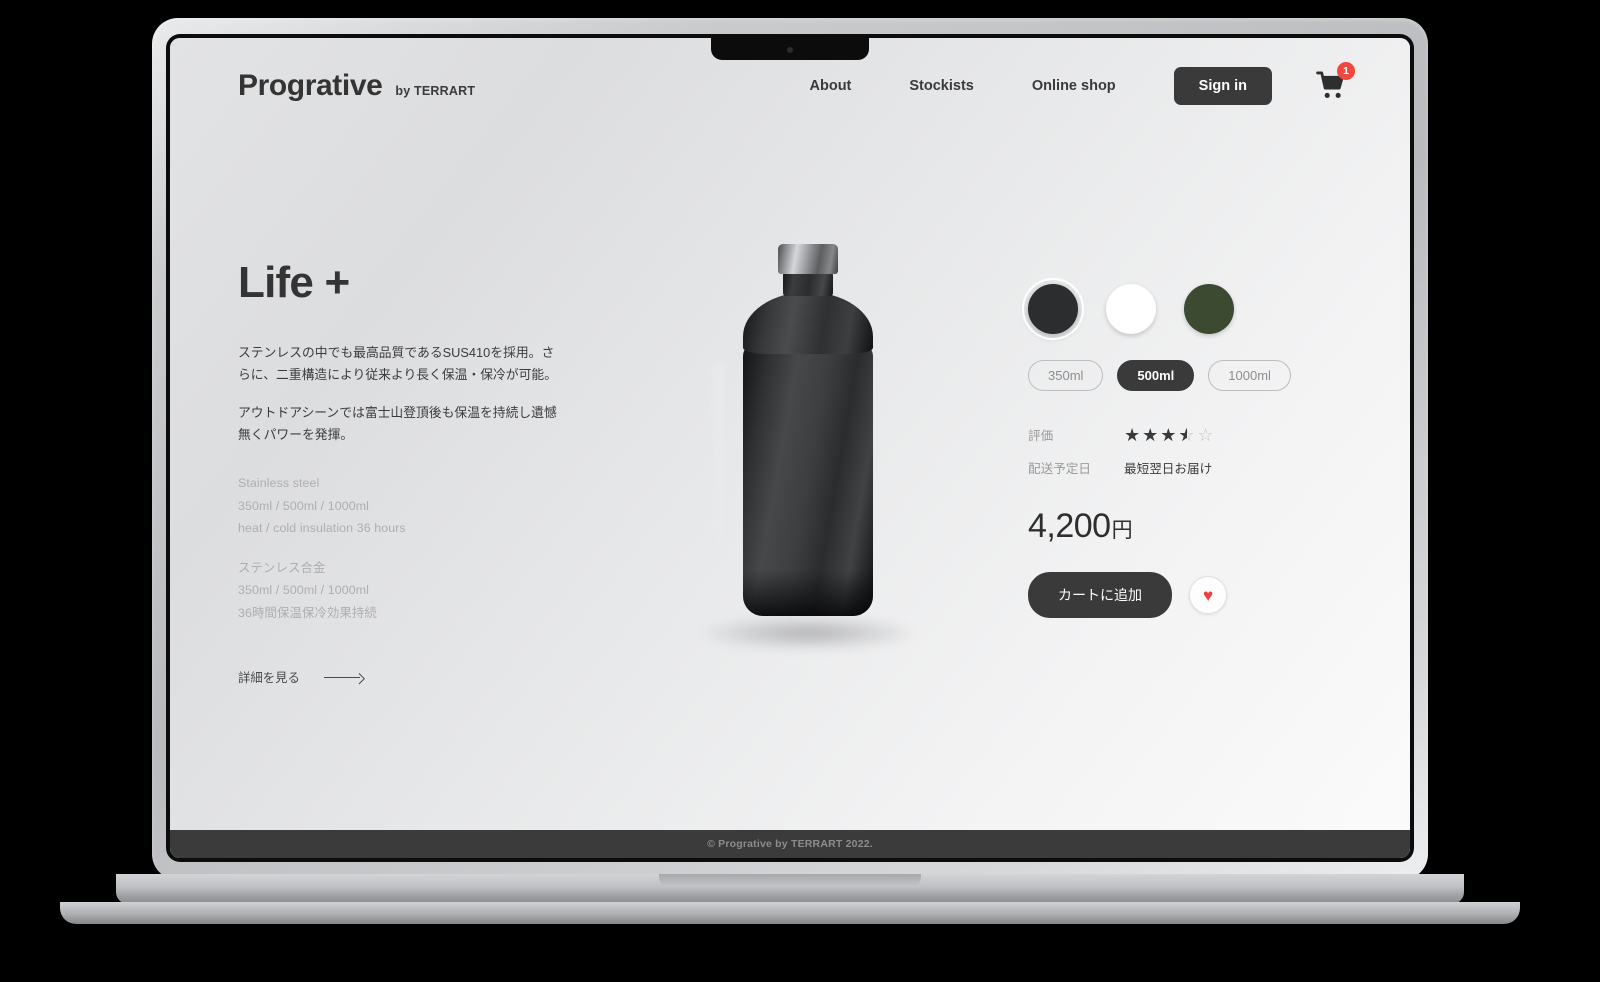  I want to click on delivery-value: 最短翌日お届け, so click(1168, 469).